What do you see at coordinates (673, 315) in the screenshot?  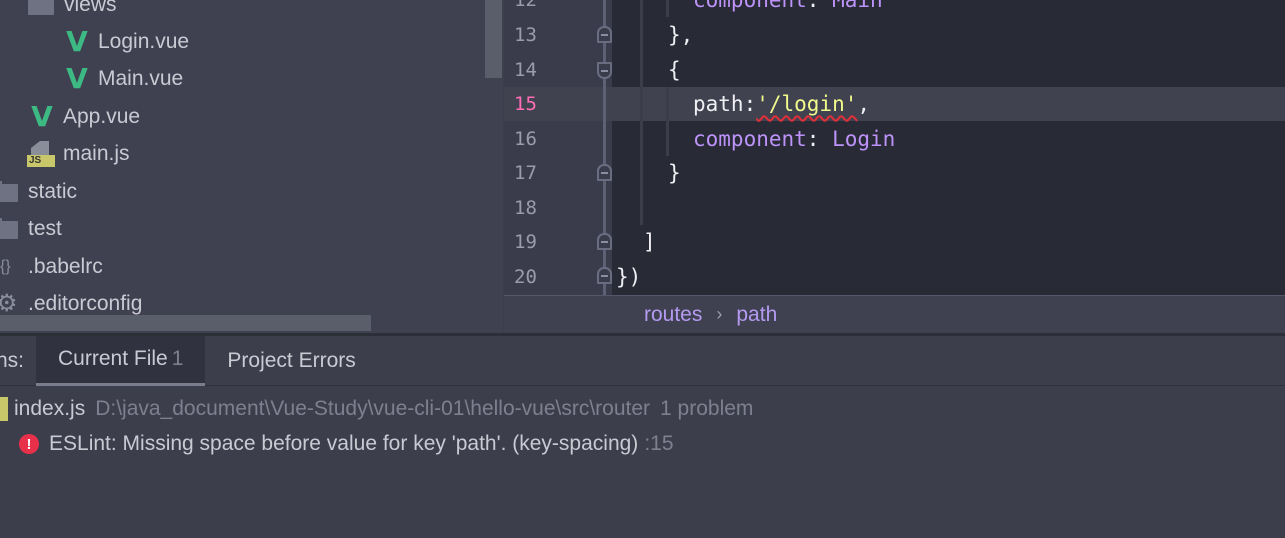 I see `breadcrumb-item-routes: routes` at bounding box center [673, 315].